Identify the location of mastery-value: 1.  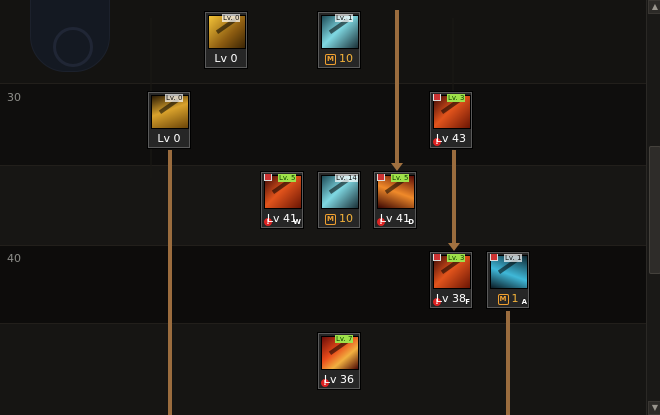
(515, 298).